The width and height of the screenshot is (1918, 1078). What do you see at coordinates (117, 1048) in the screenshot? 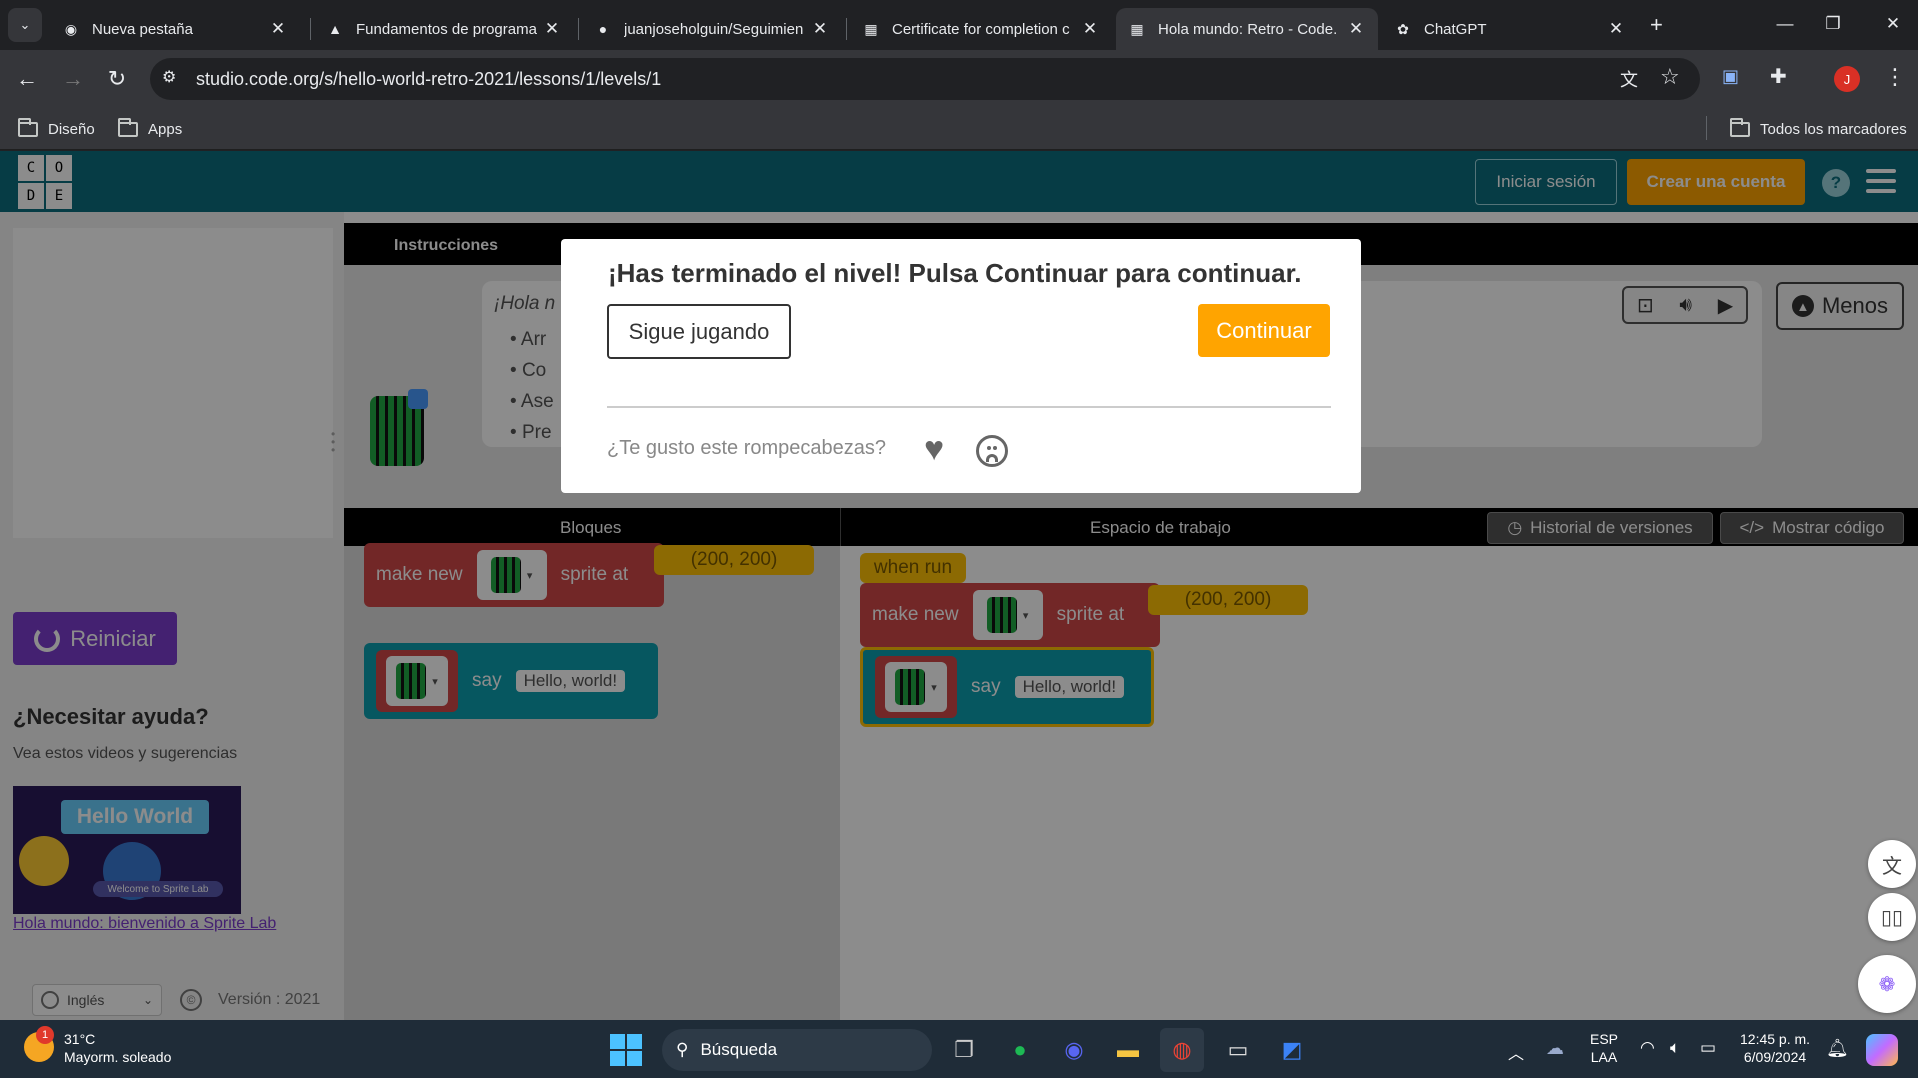
I see `weather-widget: 31°C Mayorm. soleado` at bounding box center [117, 1048].